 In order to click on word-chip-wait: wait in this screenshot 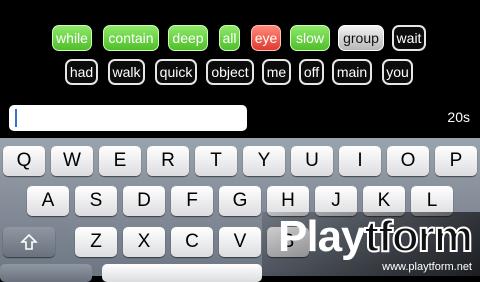, I will do `click(409, 38)`.